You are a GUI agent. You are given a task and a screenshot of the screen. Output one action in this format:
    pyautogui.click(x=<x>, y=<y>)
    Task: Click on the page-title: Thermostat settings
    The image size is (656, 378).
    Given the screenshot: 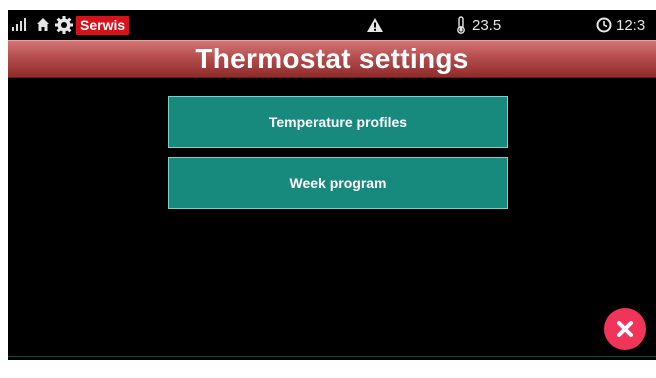 What is the action you would take?
    pyautogui.click(x=332, y=59)
    